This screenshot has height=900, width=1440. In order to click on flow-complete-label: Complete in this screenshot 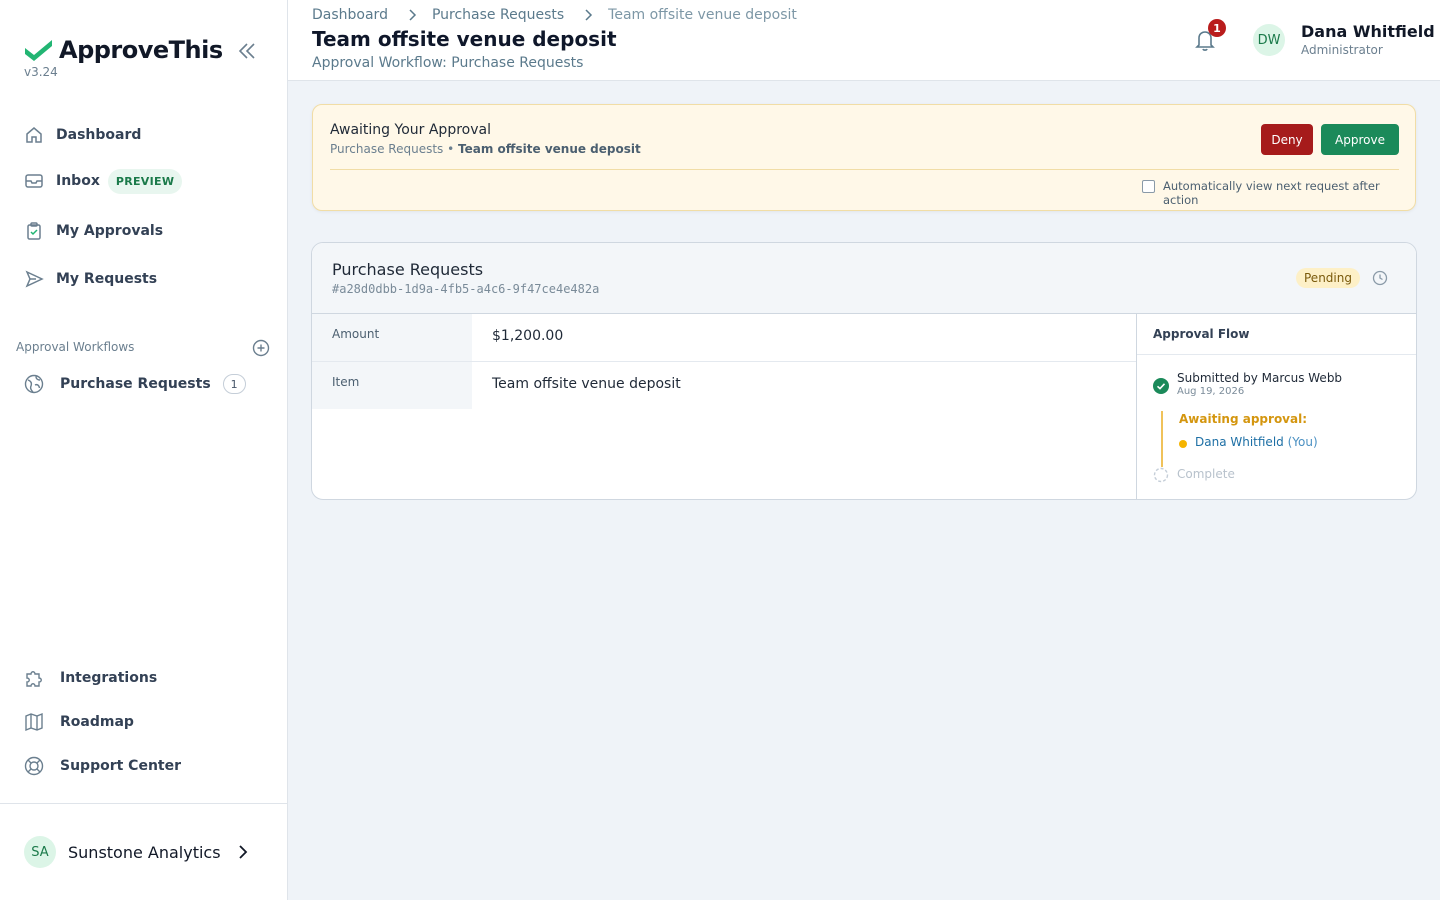, I will do `click(1206, 474)`.